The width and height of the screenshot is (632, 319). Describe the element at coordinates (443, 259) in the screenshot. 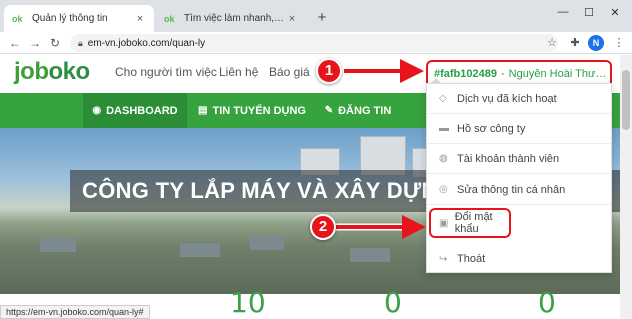

I see `logout-icon: ↪` at that location.